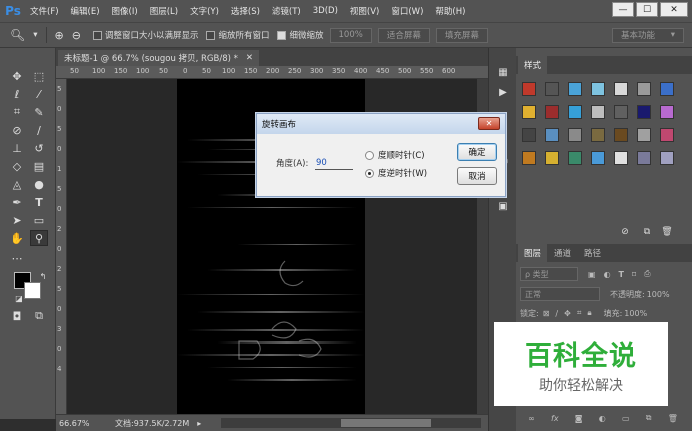  What do you see at coordinates (503, 92) in the screenshot?
I see `actions-panel-icon: ▶` at bounding box center [503, 92].